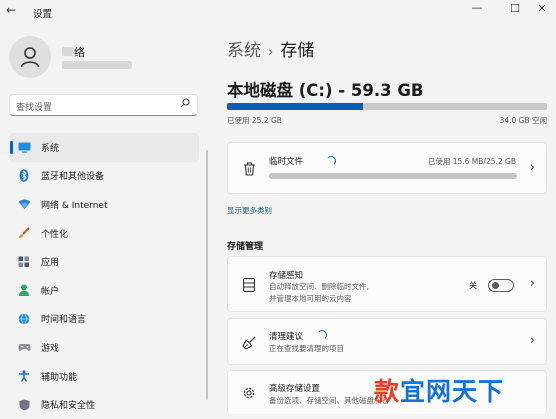  I want to click on cleanup-title: 清理建议, so click(286, 337).